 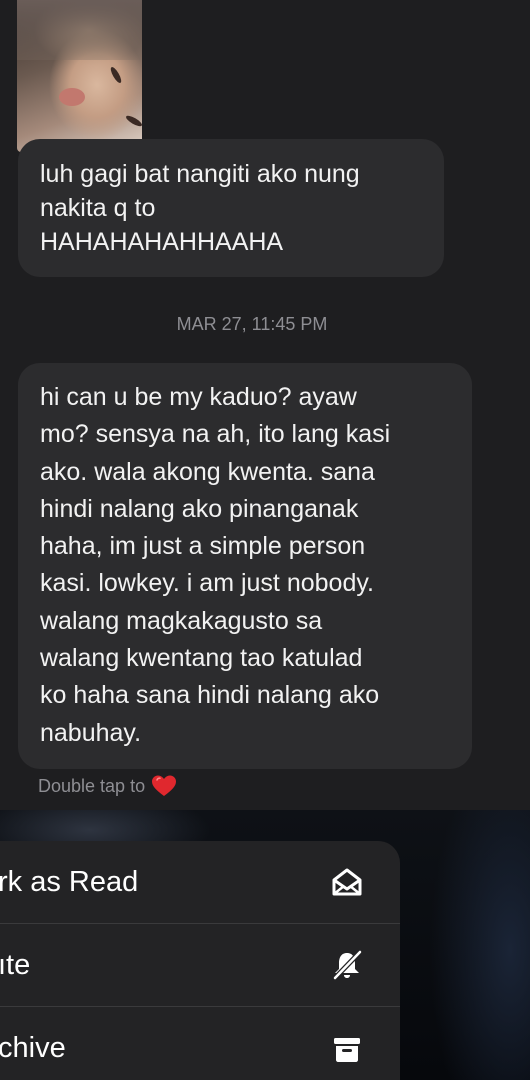 I want to click on archive-box-icon, so click(x=347, y=1049).